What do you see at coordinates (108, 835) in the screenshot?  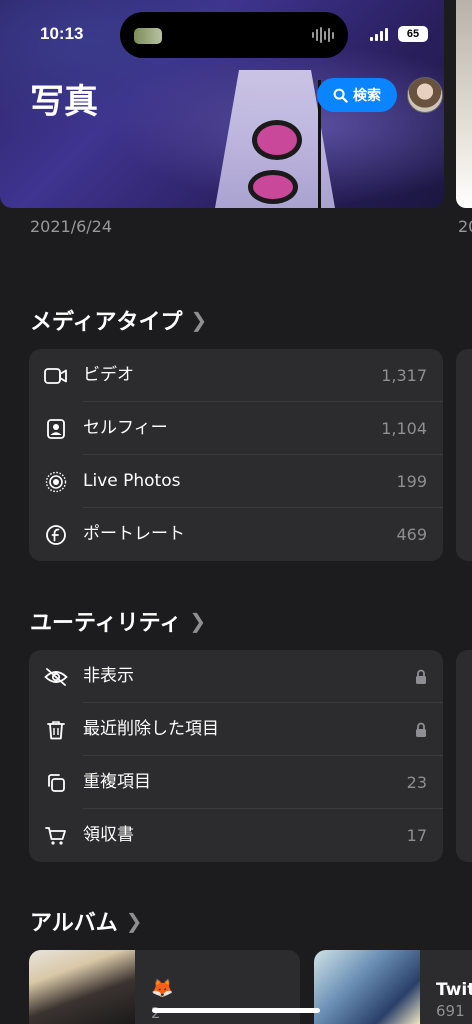 I see `list-item-label: 領収書` at bounding box center [108, 835].